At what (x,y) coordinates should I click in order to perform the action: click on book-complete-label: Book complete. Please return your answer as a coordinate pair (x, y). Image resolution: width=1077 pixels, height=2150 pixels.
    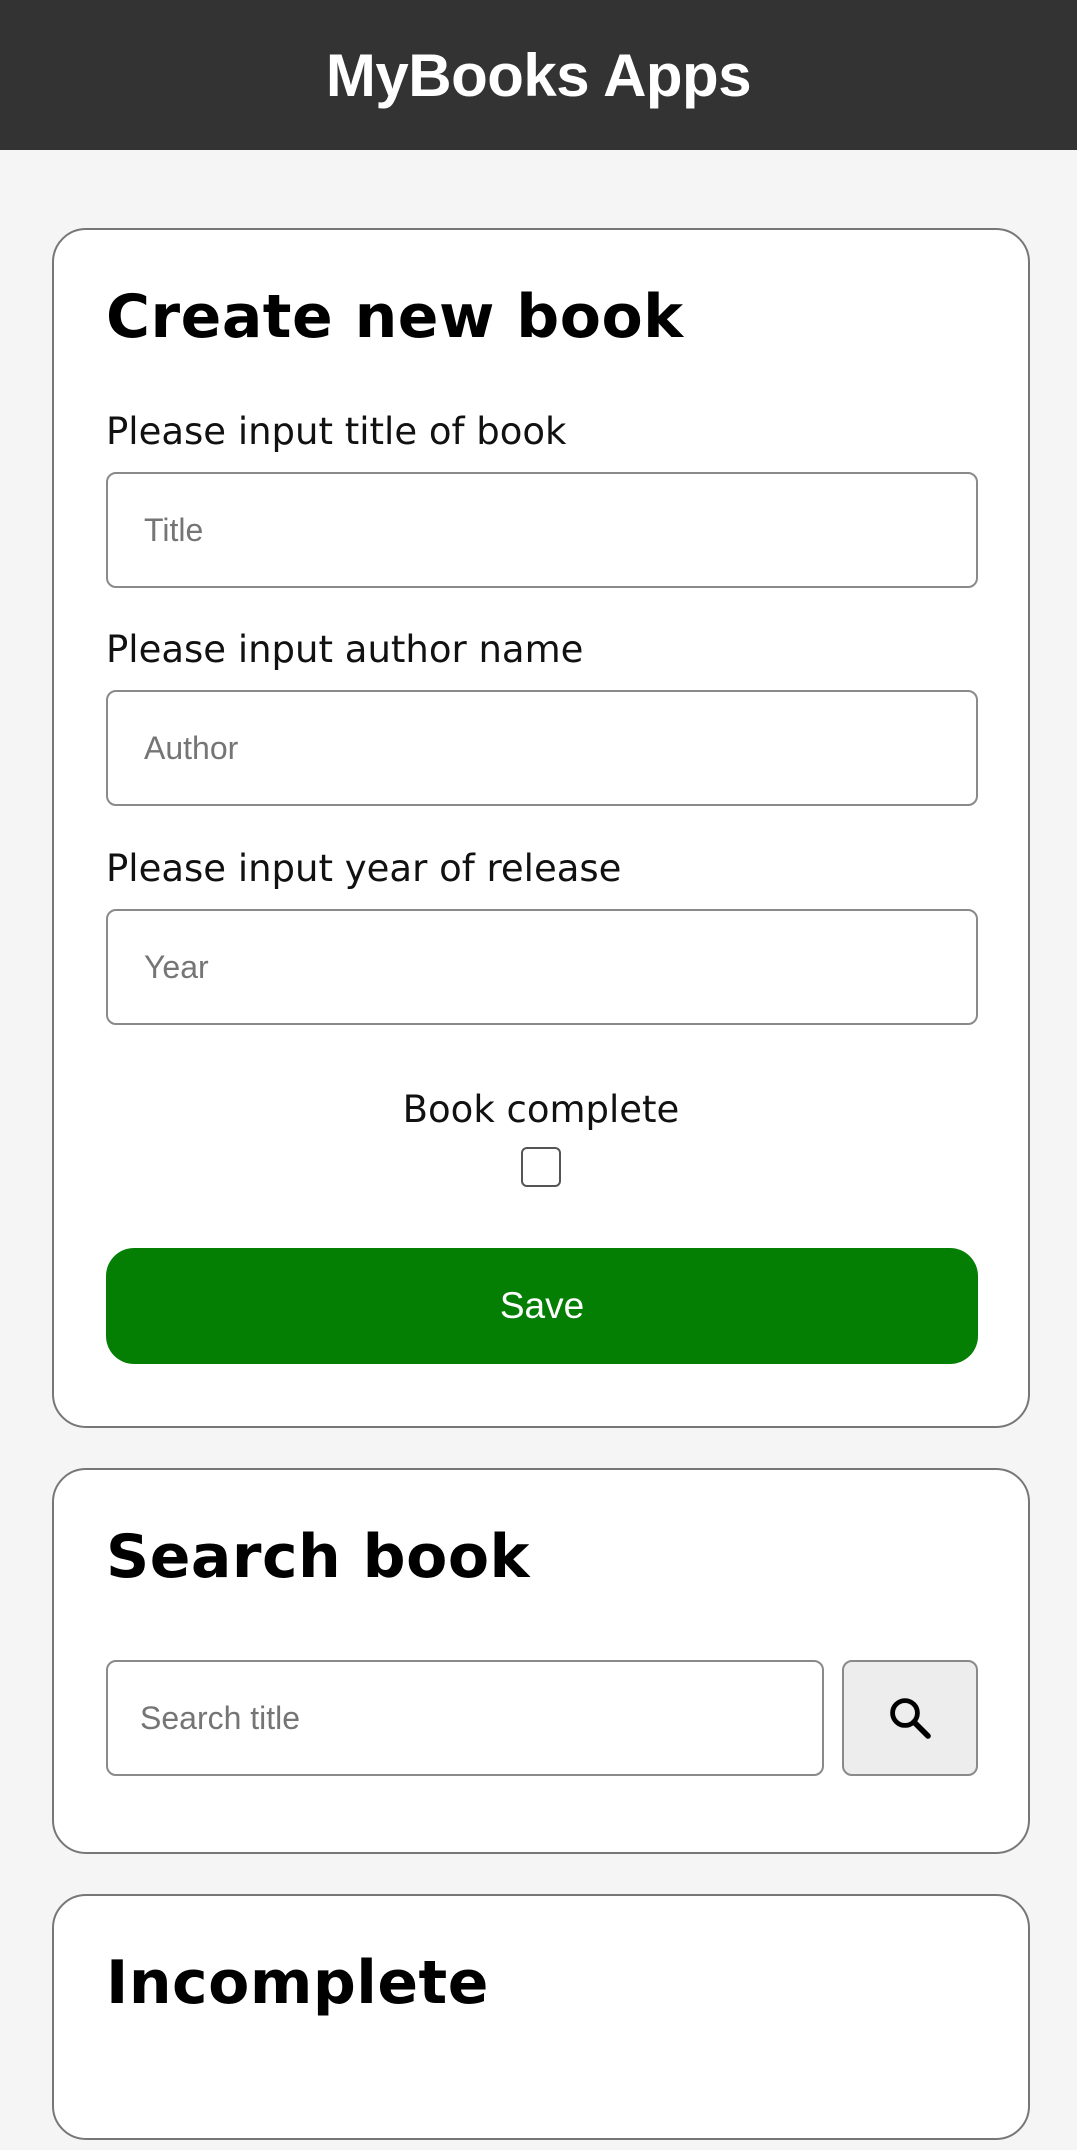
    Looking at the image, I should click on (541, 1109).